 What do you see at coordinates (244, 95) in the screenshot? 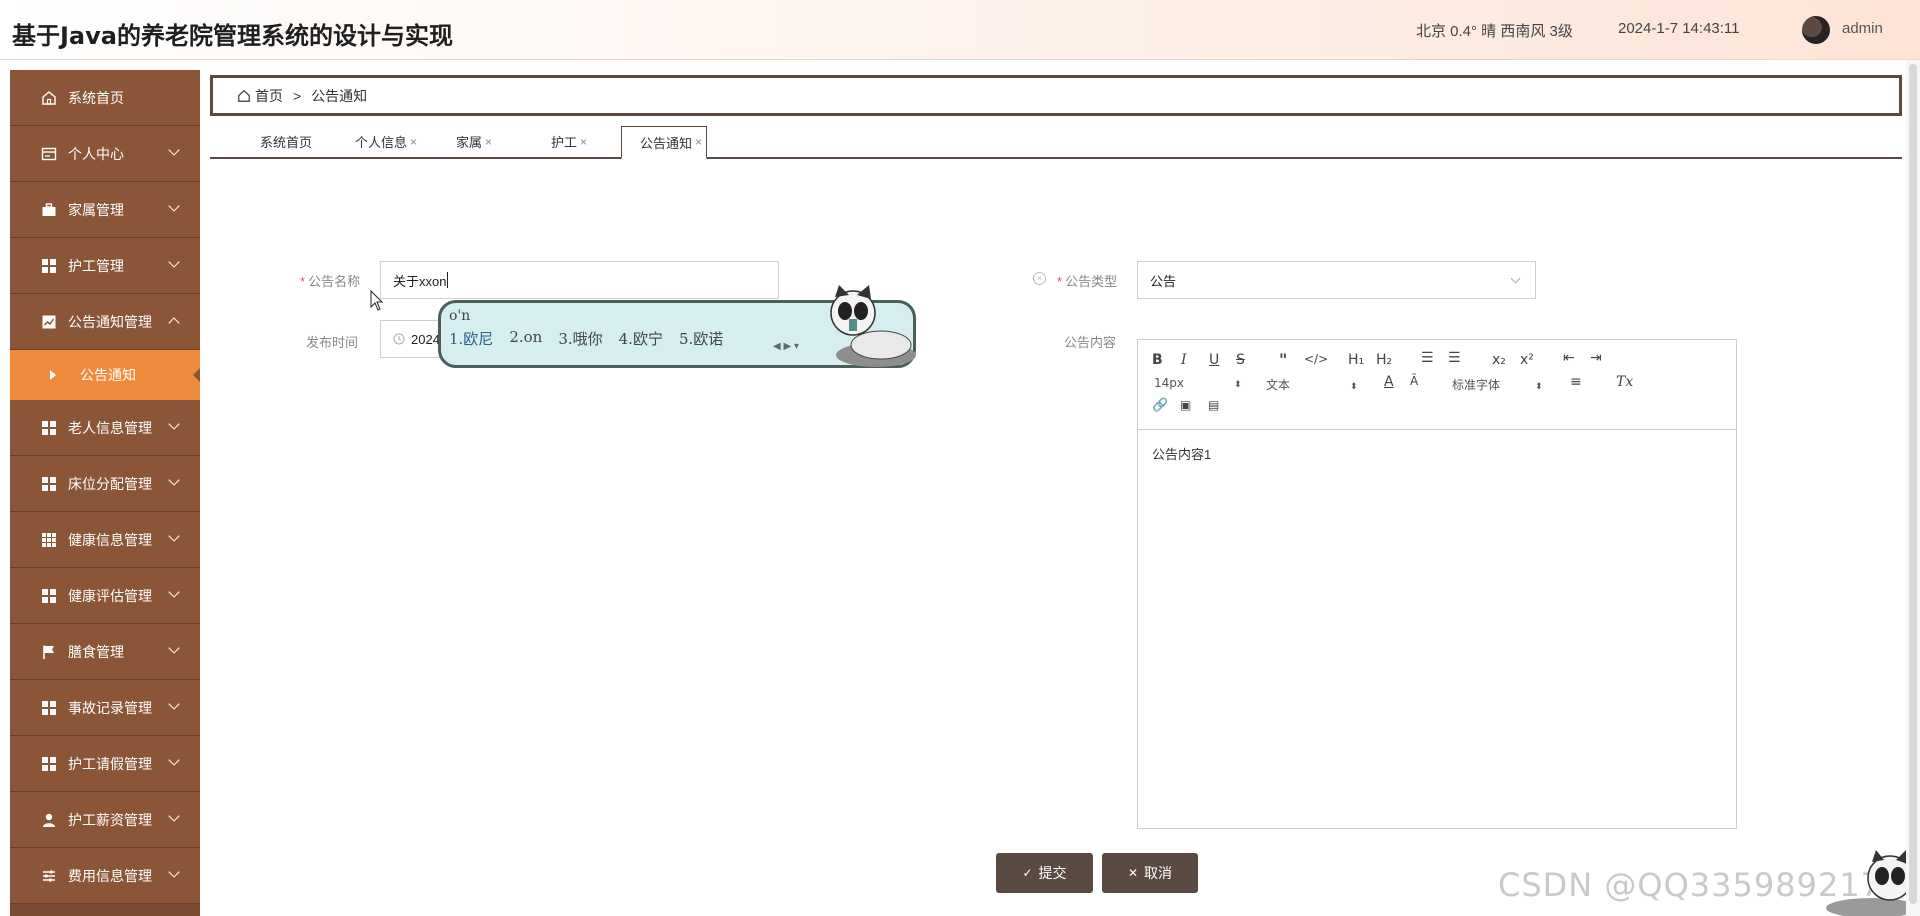
I see `home-icon` at bounding box center [244, 95].